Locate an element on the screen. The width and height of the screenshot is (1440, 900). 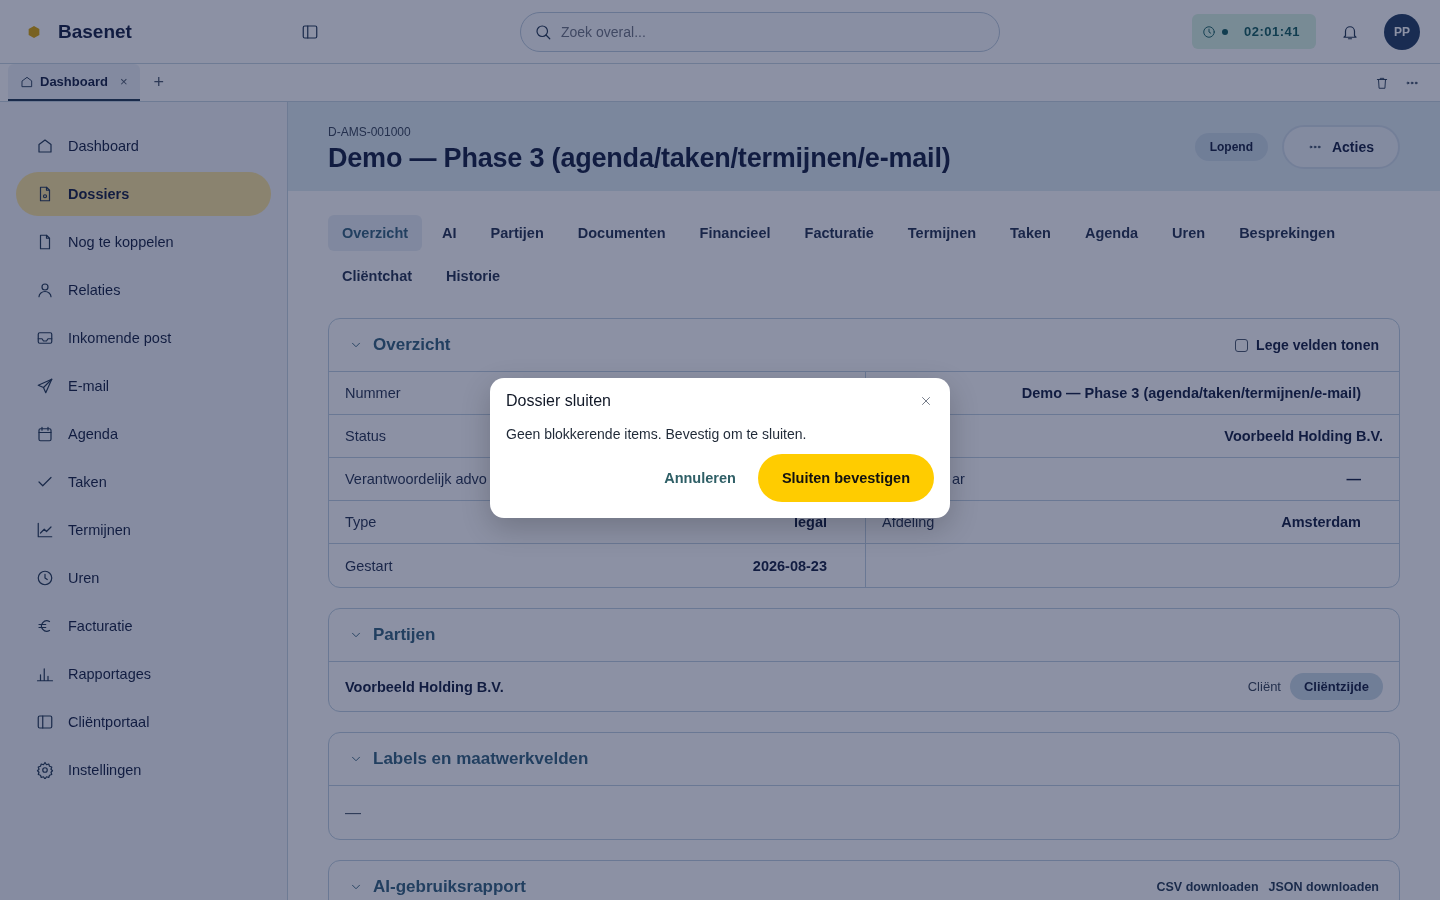
timer-badge: 02:01:41 is located at coordinates (1253, 31).